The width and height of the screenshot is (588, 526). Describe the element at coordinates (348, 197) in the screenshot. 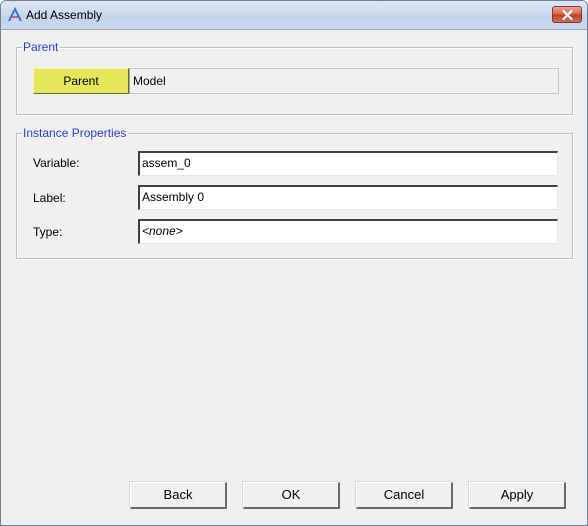

I see `label-input: Assembly 0` at that location.